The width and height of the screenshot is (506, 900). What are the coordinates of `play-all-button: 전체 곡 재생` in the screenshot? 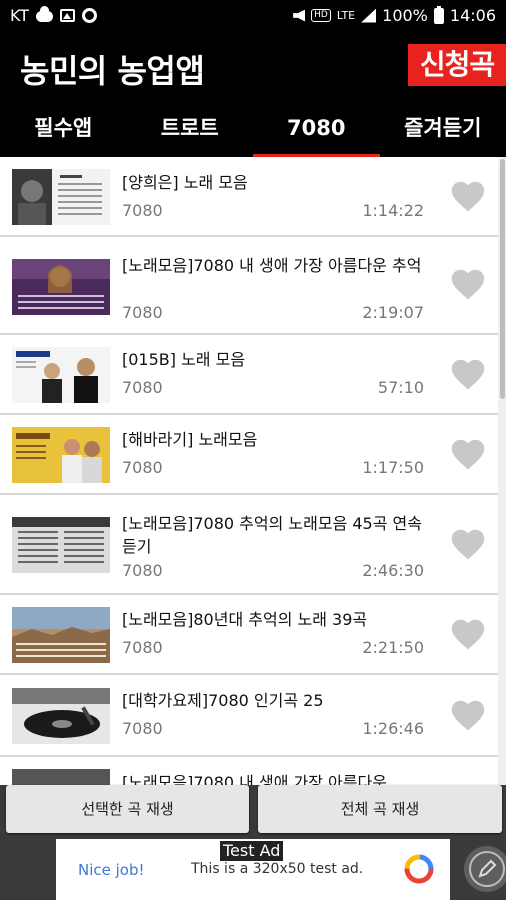 It's located at (380, 809).